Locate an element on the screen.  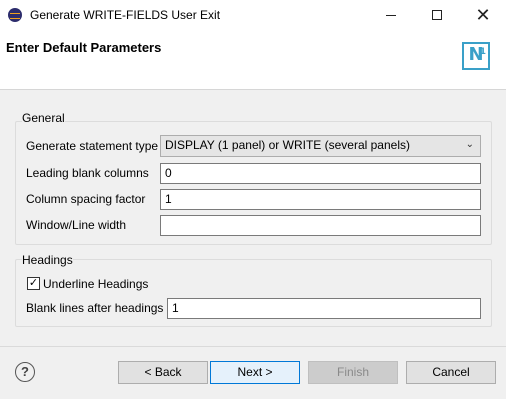
headings-group-label: Headings is located at coordinates (47, 260).